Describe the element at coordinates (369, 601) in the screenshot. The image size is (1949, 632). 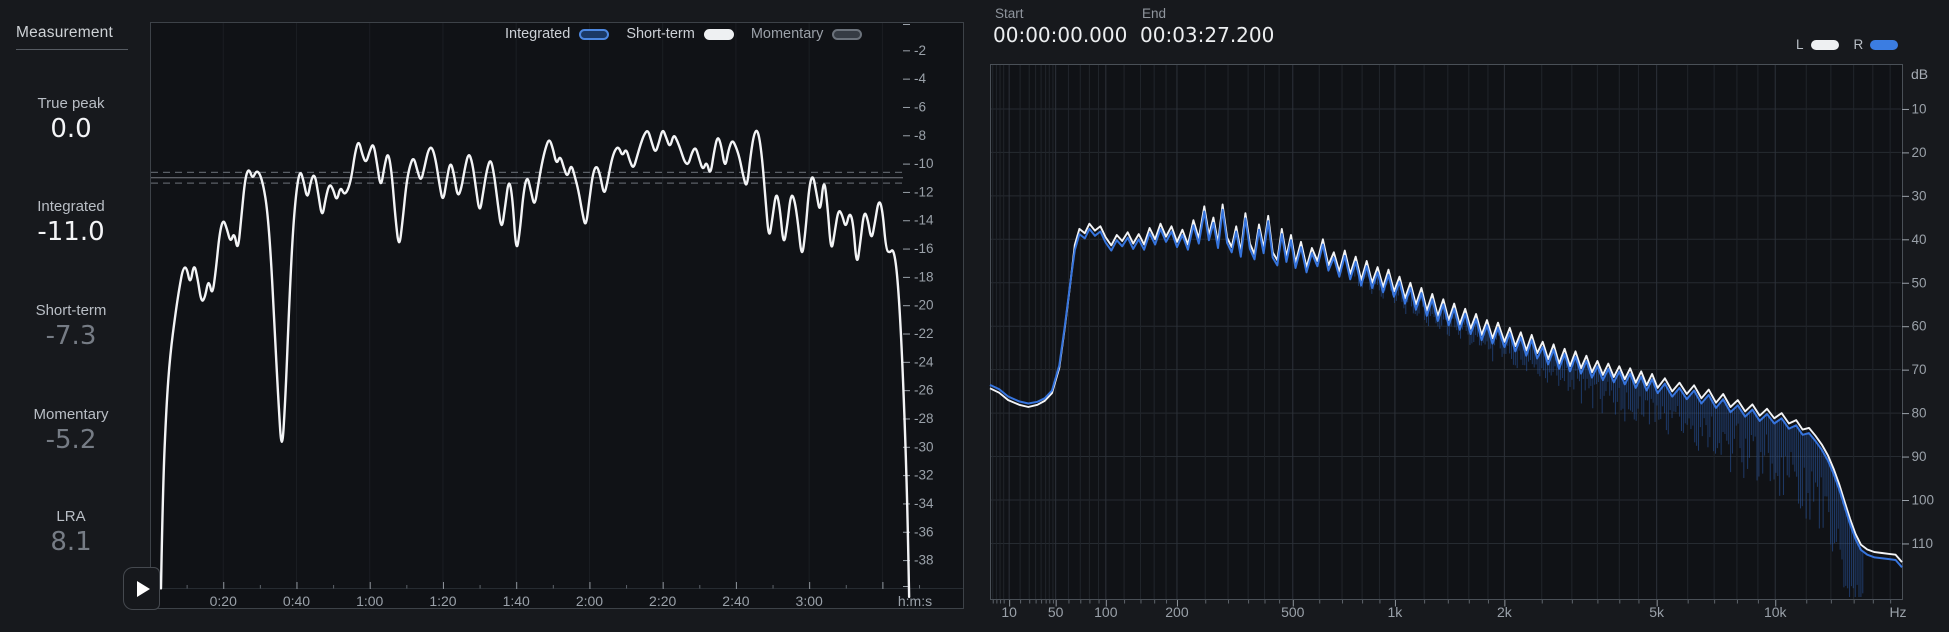
I see `svg-text: 1:00` at that location.